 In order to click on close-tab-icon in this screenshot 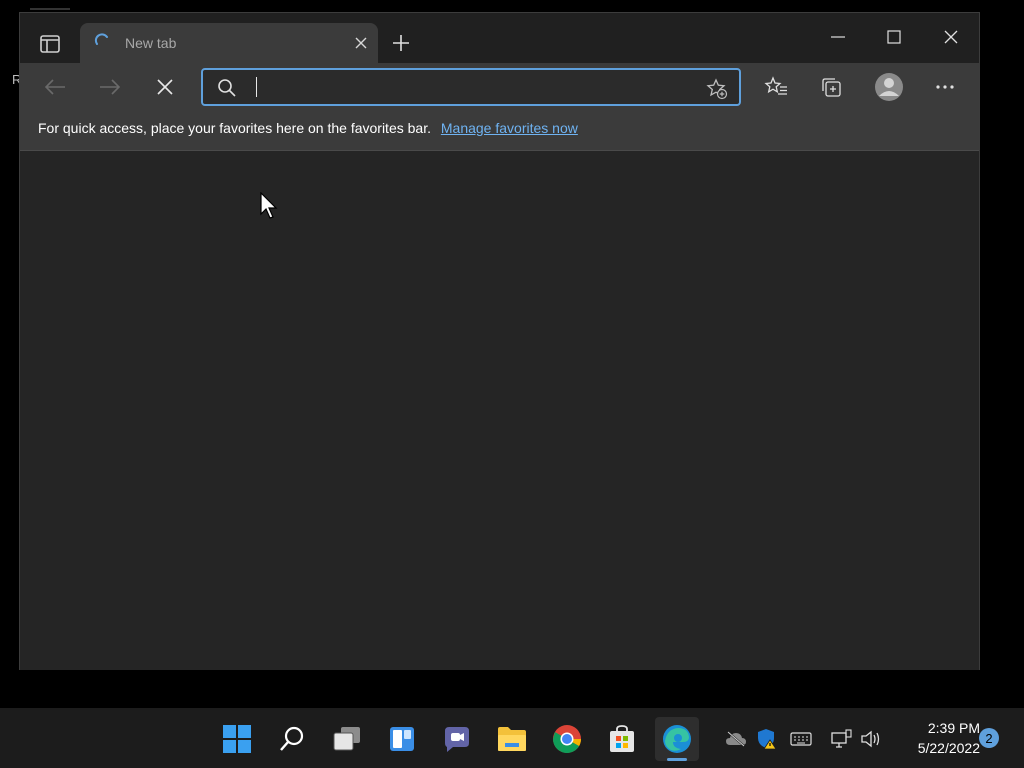, I will do `click(361, 43)`.